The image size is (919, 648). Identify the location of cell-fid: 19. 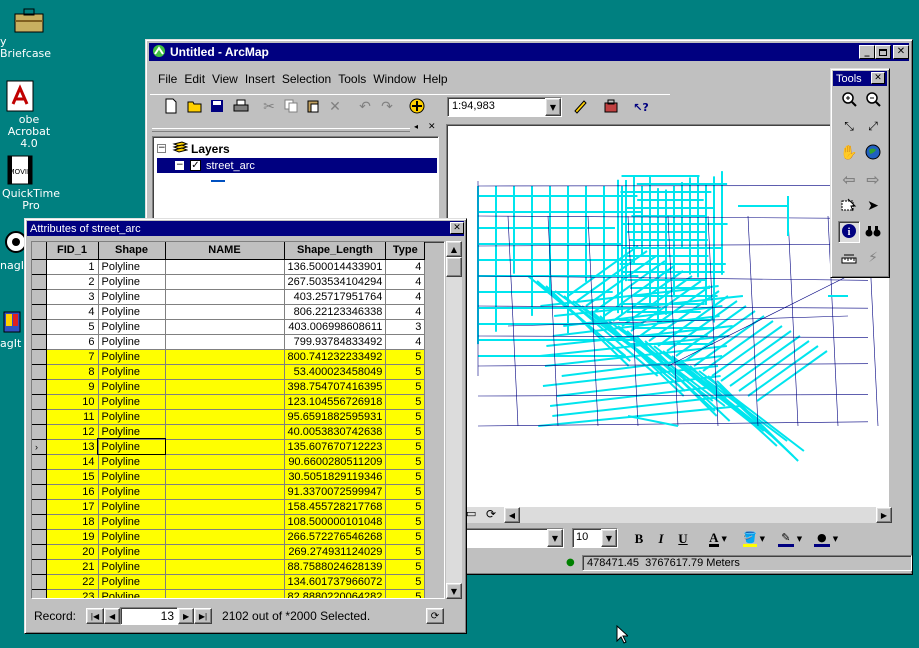
(72, 536).